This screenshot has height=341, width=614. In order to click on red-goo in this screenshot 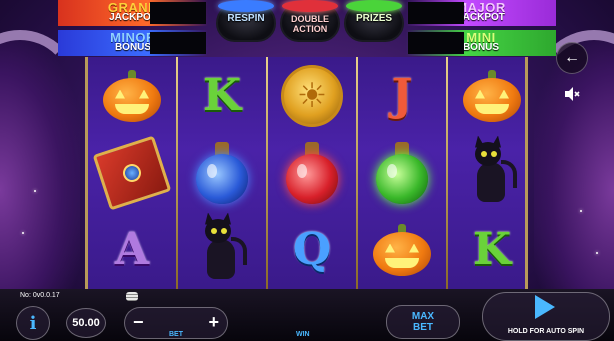, I will do `click(310, 6)`.